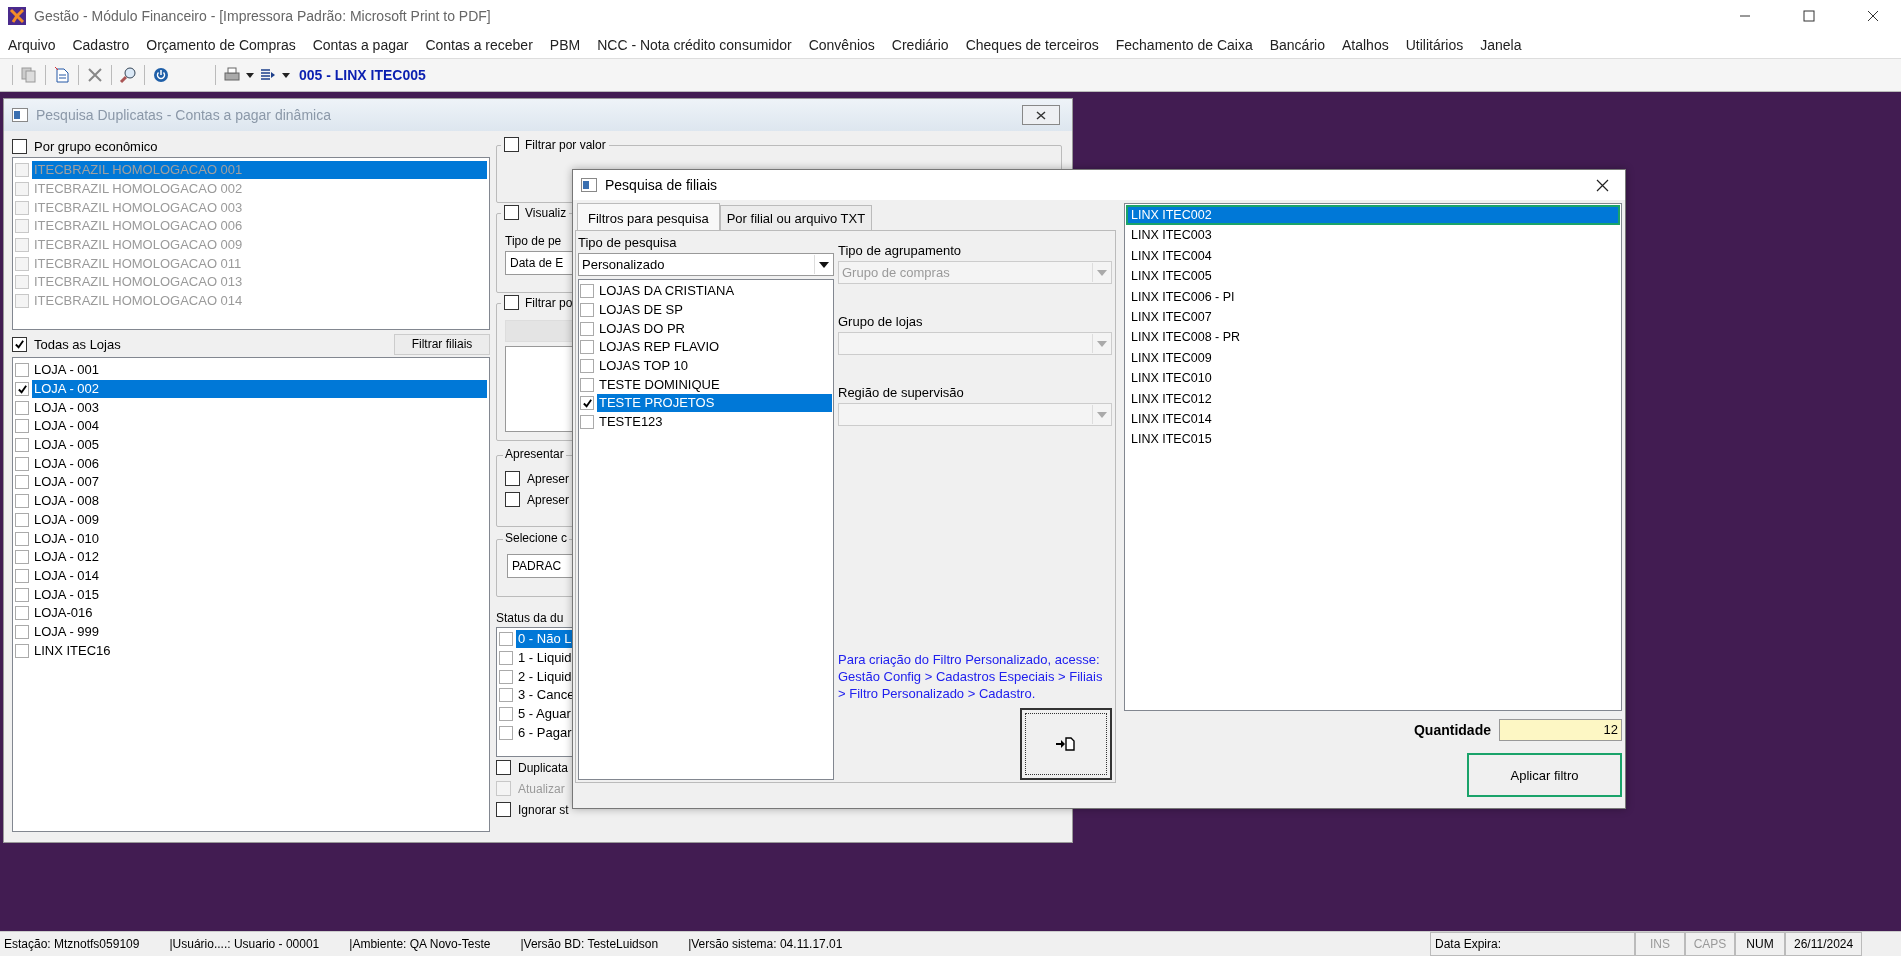 The image size is (1901, 956). Describe the element at coordinates (360, 45) in the screenshot. I see `menu-item: Contas a pagar` at that location.